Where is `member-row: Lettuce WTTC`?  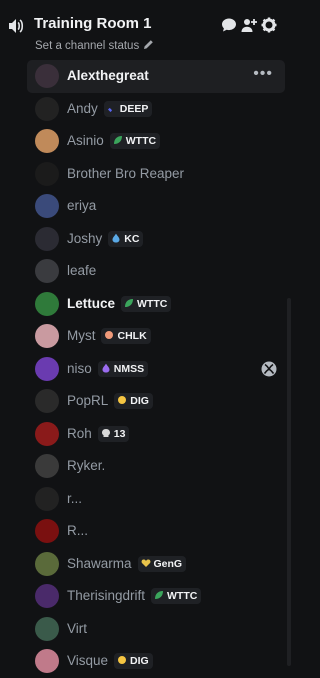 member-row: Lettuce WTTC is located at coordinates (156, 304).